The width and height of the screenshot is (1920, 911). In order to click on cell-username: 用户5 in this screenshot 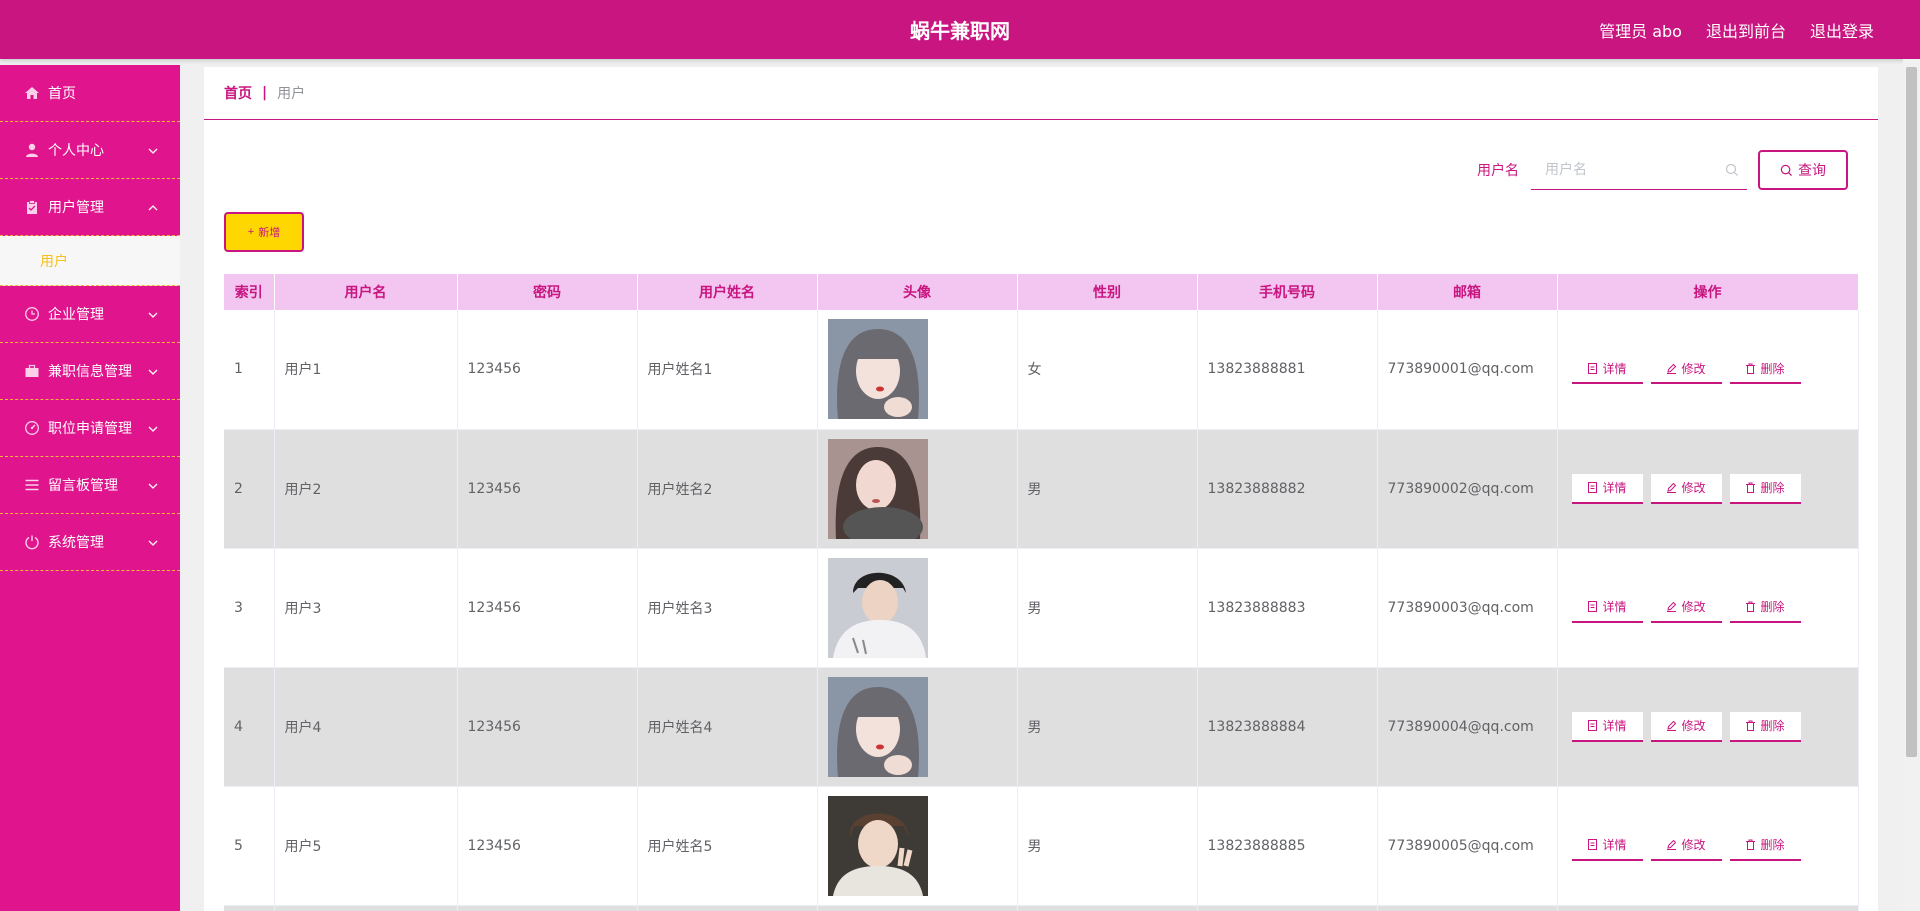, I will do `click(366, 846)`.